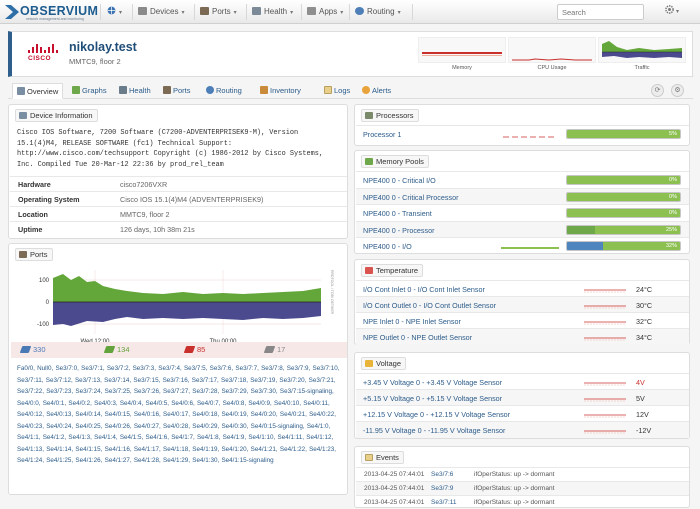 The height and width of the screenshot is (509, 700). Describe the element at coordinates (382, 134) in the screenshot. I see `processor-name: Processor 1` at that location.